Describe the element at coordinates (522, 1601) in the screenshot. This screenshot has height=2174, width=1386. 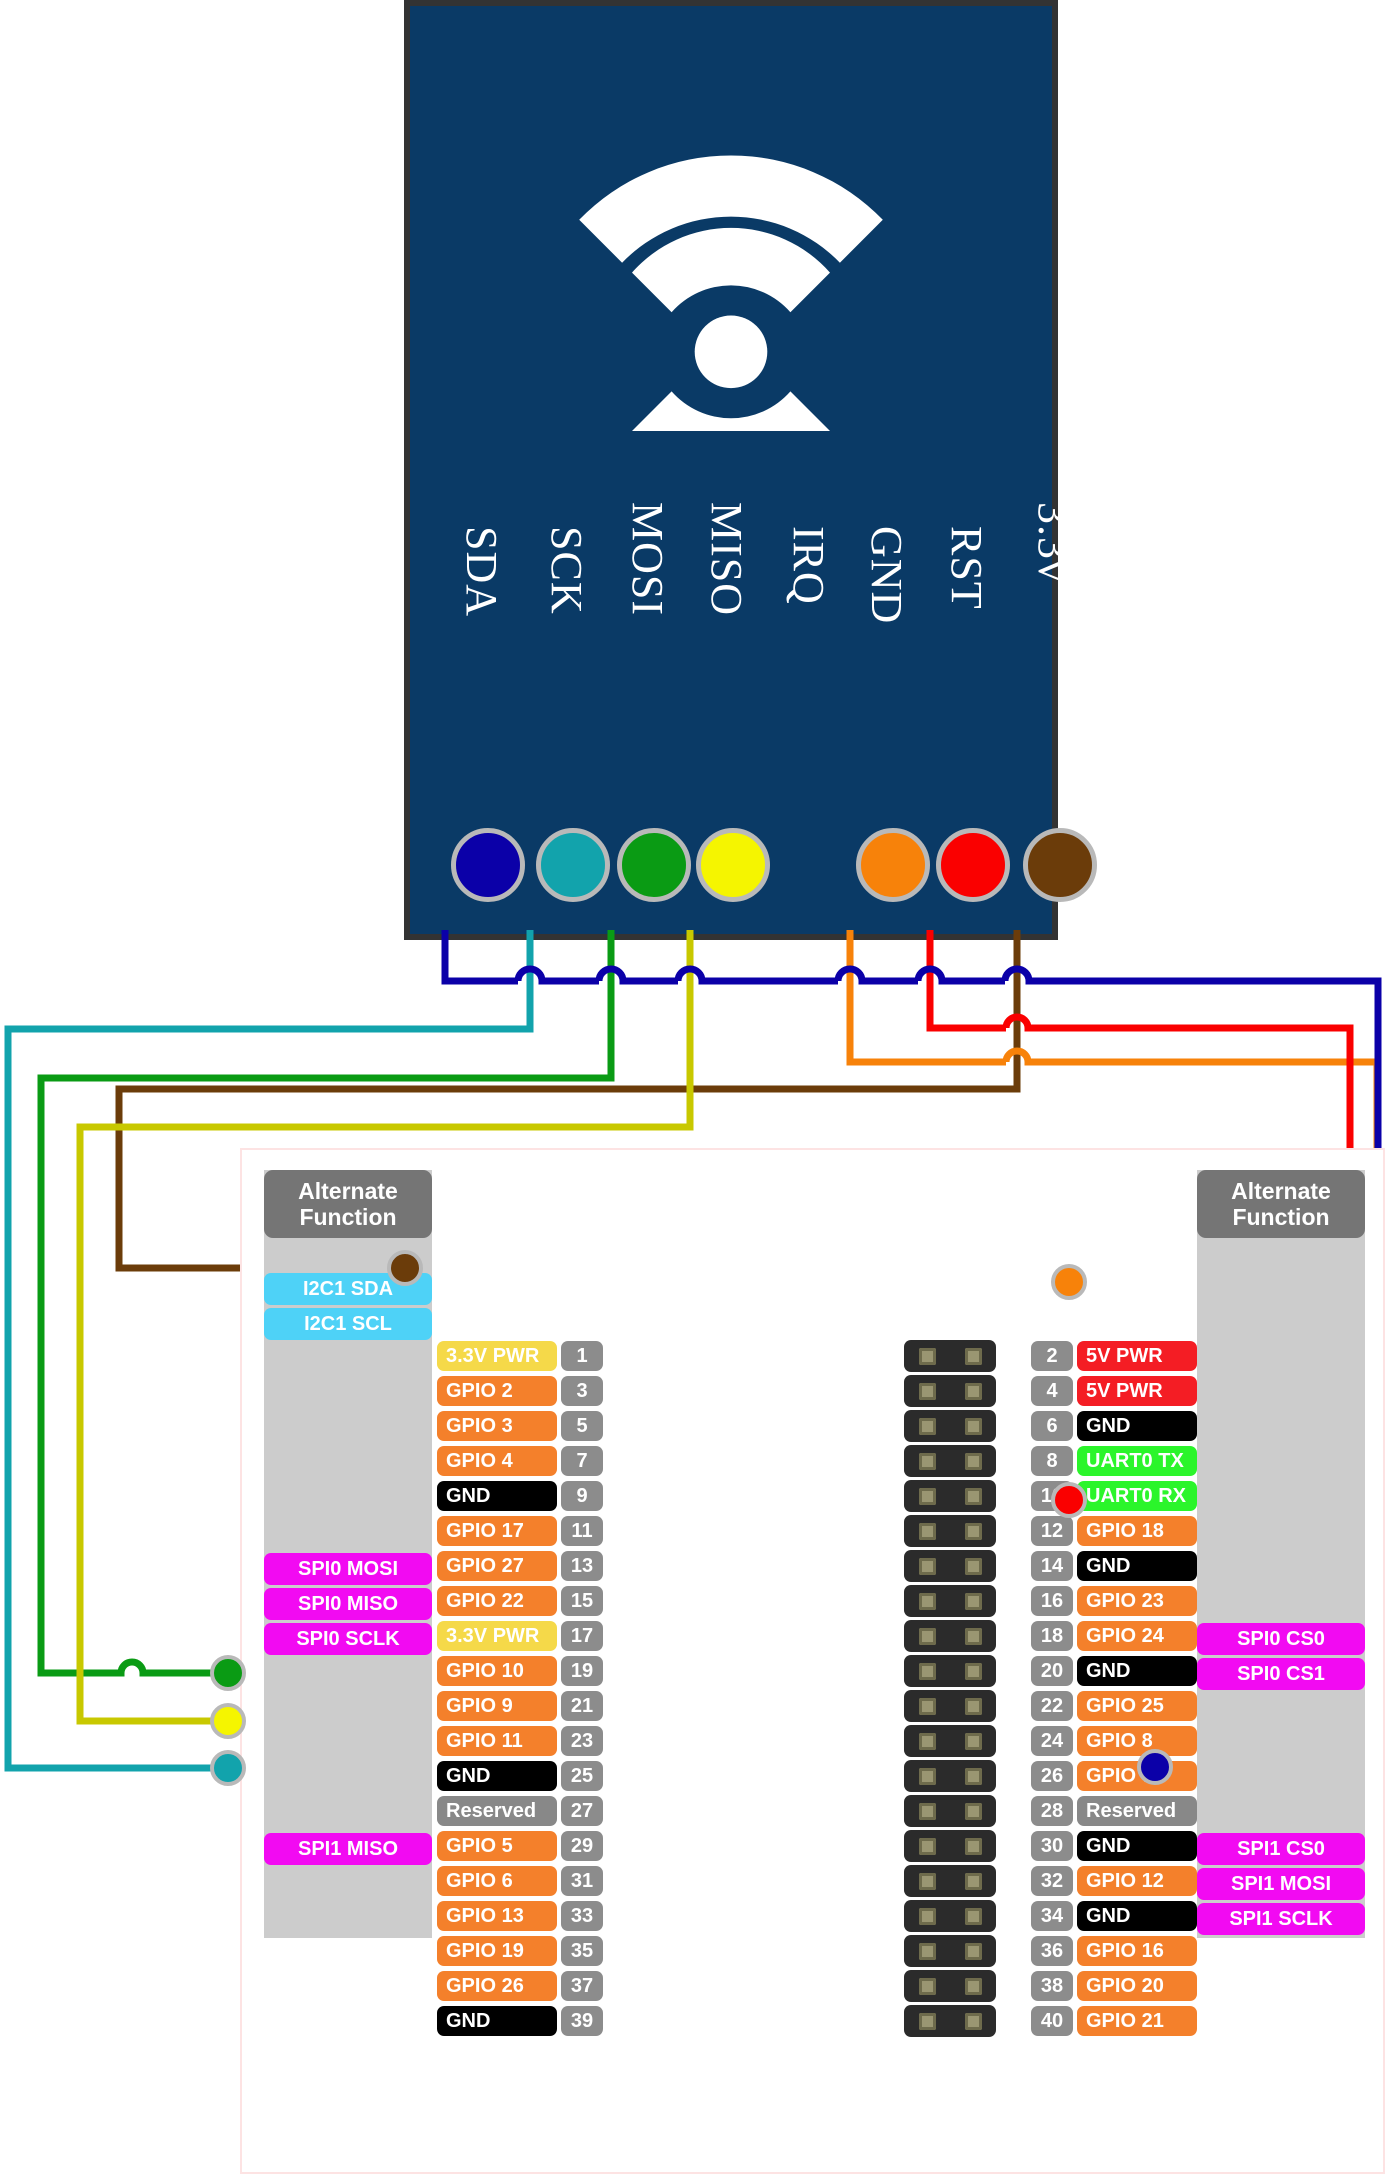
I see `gpio-pin-row: GPIO 22 15` at that location.